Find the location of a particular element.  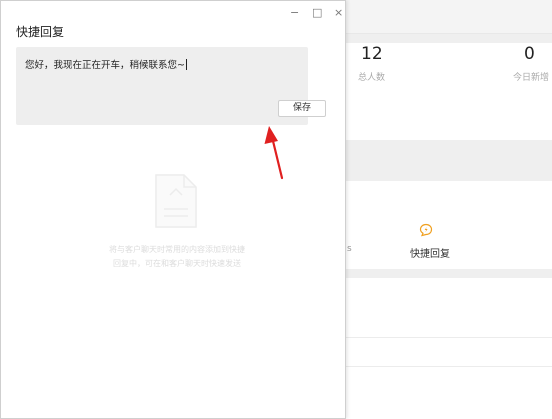

quick-reply-label: 快捷回复 is located at coordinates (430, 252).